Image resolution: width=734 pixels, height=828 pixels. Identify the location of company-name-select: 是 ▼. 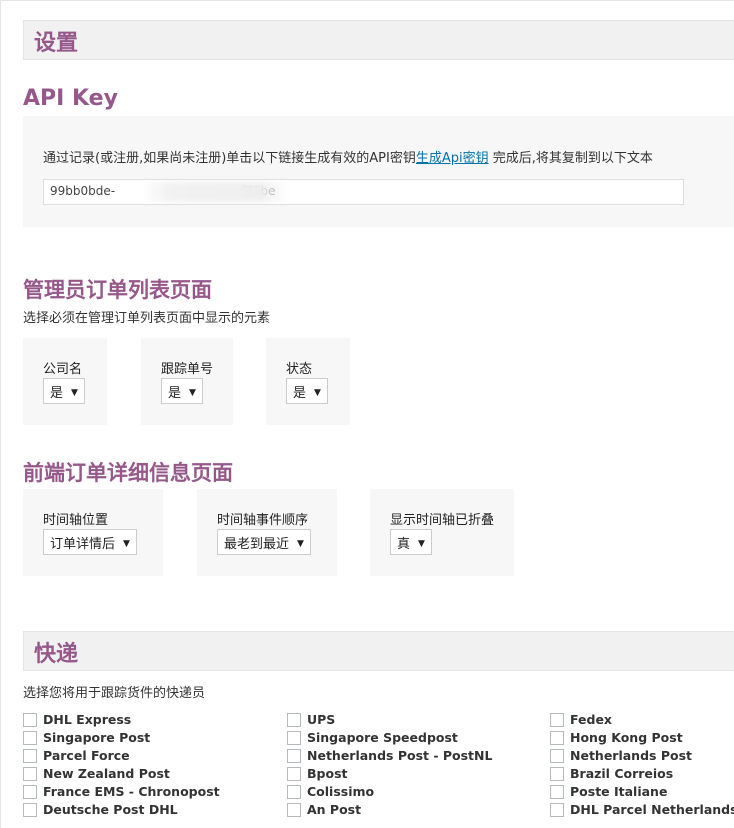
(64, 391).